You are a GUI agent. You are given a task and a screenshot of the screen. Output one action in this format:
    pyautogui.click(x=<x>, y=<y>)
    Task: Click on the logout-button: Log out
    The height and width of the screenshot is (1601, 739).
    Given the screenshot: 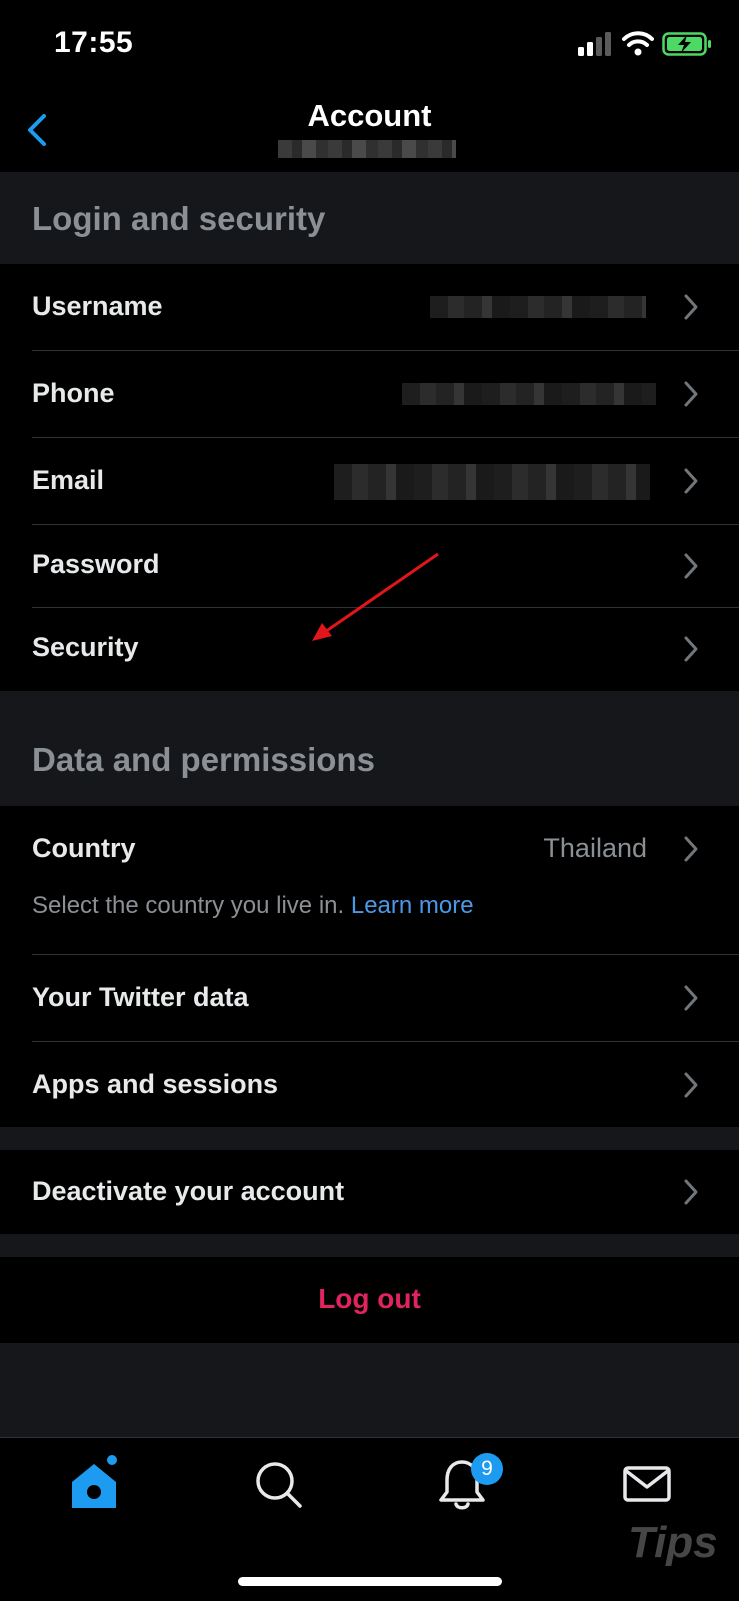 What is the action you would take?
    pyautogui.click(x=369, y=1299)
    